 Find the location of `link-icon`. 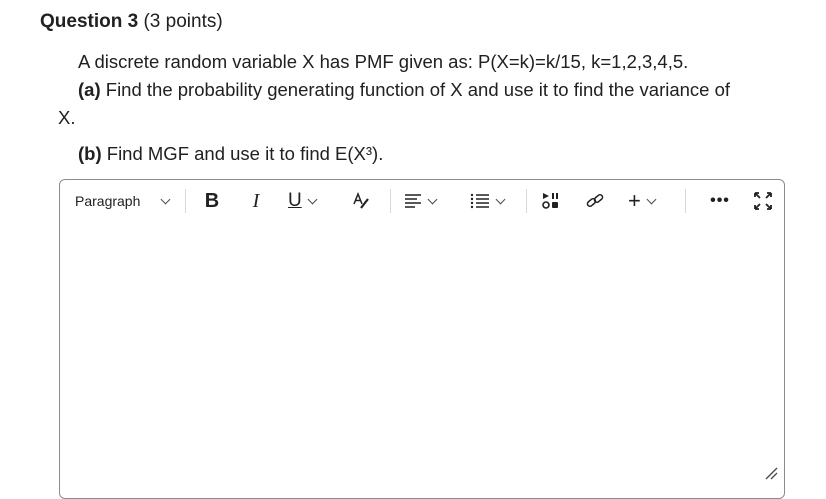

link-icon is located at coordinates (595, 200).